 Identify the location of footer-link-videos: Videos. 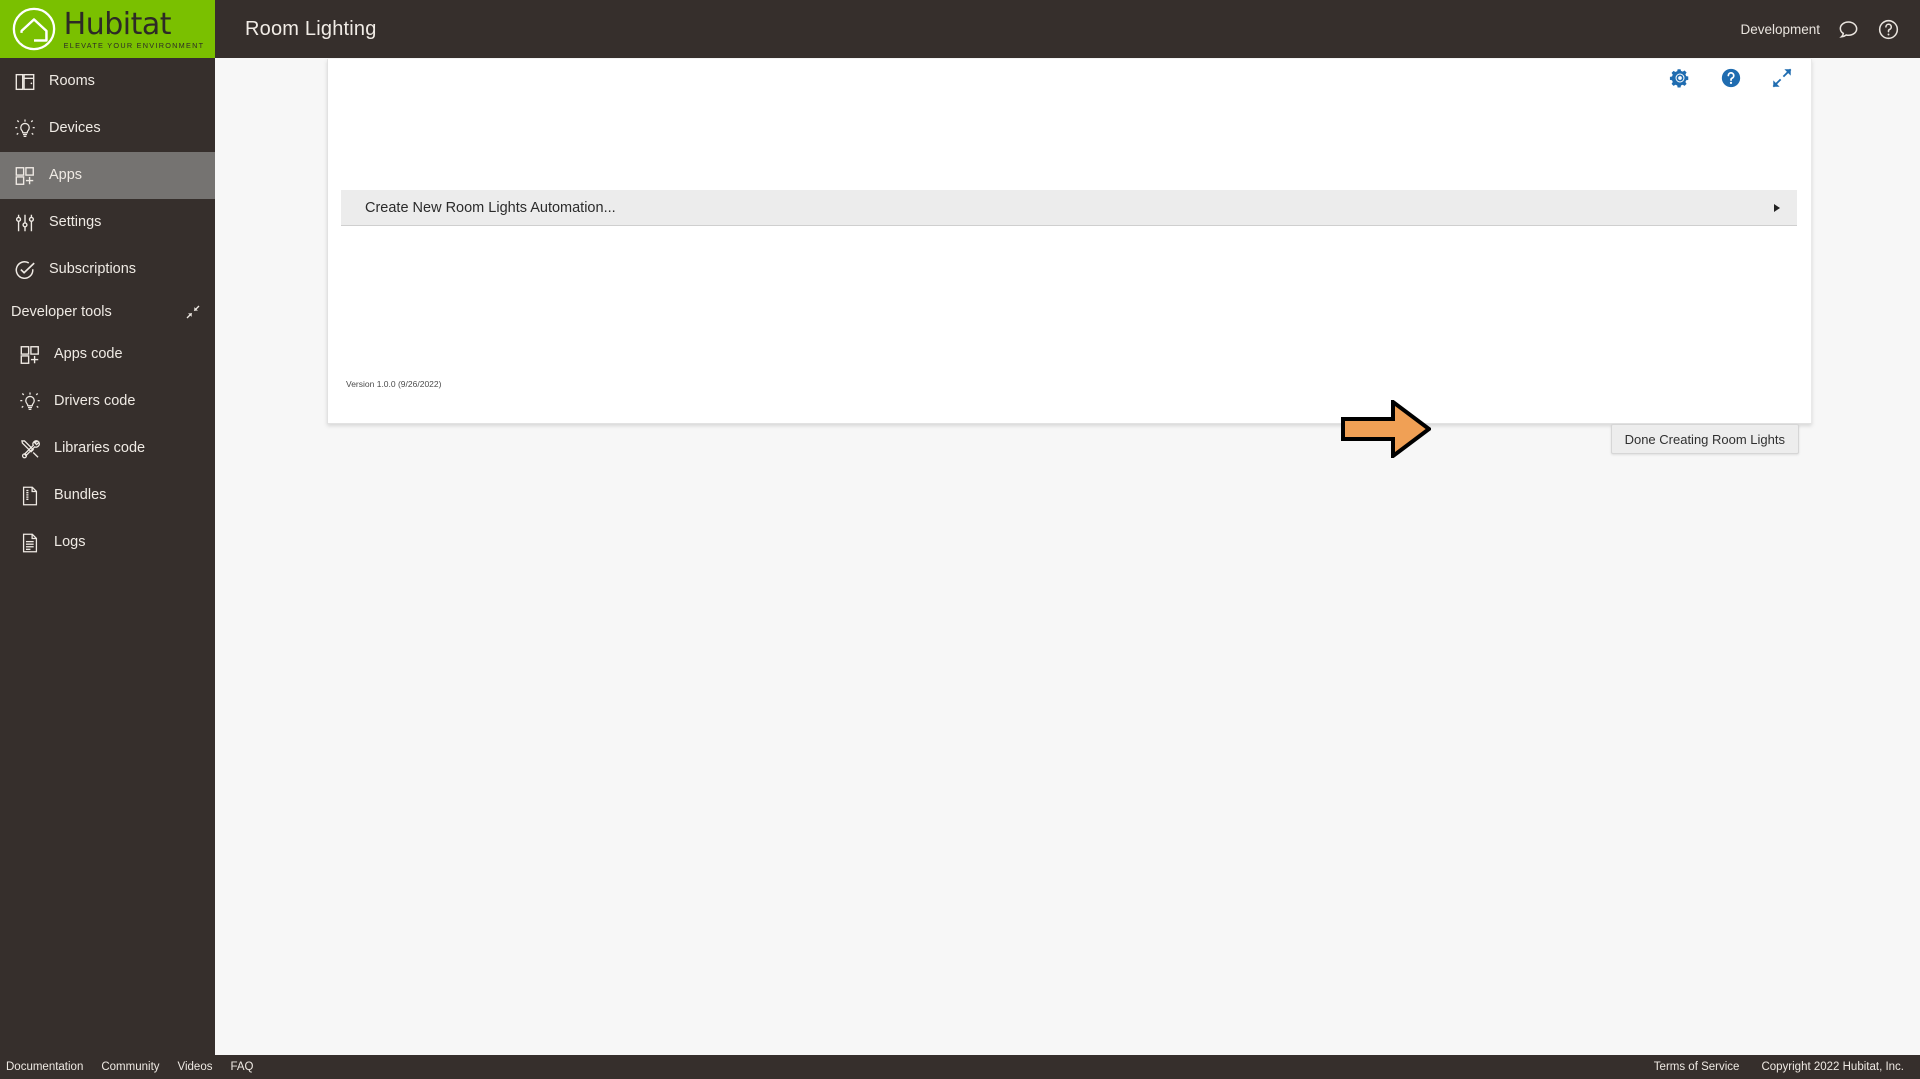
(195, 1067).